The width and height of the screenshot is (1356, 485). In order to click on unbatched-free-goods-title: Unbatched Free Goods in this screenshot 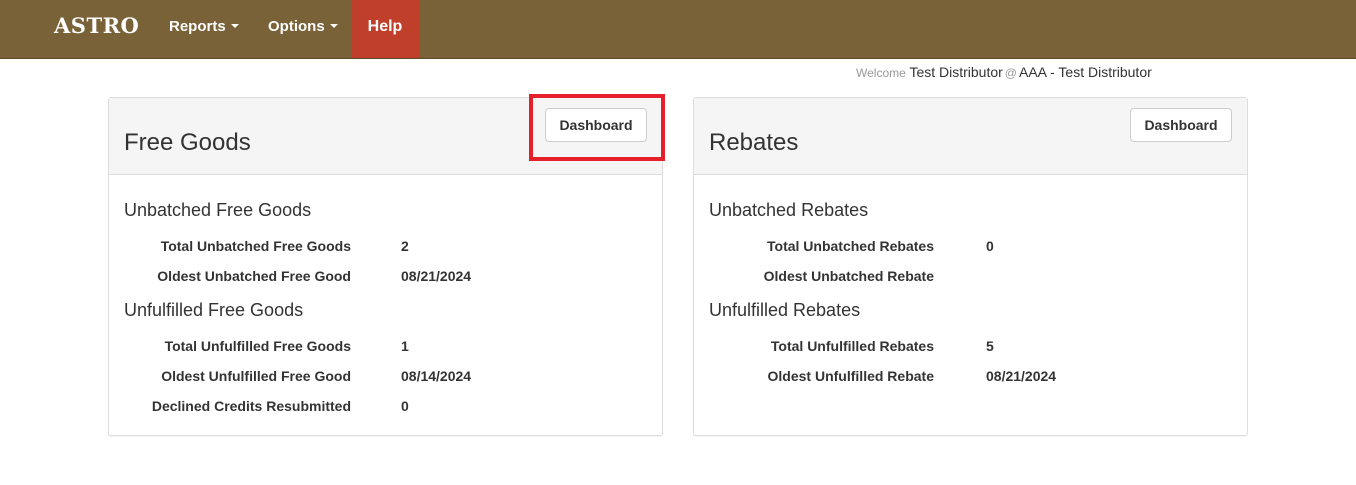, I will do `click(218, 210)`.